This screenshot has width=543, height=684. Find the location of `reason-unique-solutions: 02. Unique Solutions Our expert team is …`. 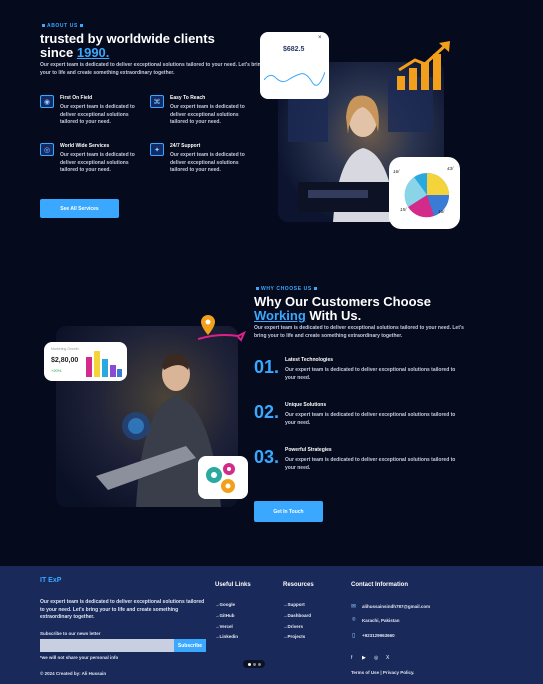

reason-unique-solutions: 02. Unique Solutions Our expert team is … is located at coordinates (359, 414).